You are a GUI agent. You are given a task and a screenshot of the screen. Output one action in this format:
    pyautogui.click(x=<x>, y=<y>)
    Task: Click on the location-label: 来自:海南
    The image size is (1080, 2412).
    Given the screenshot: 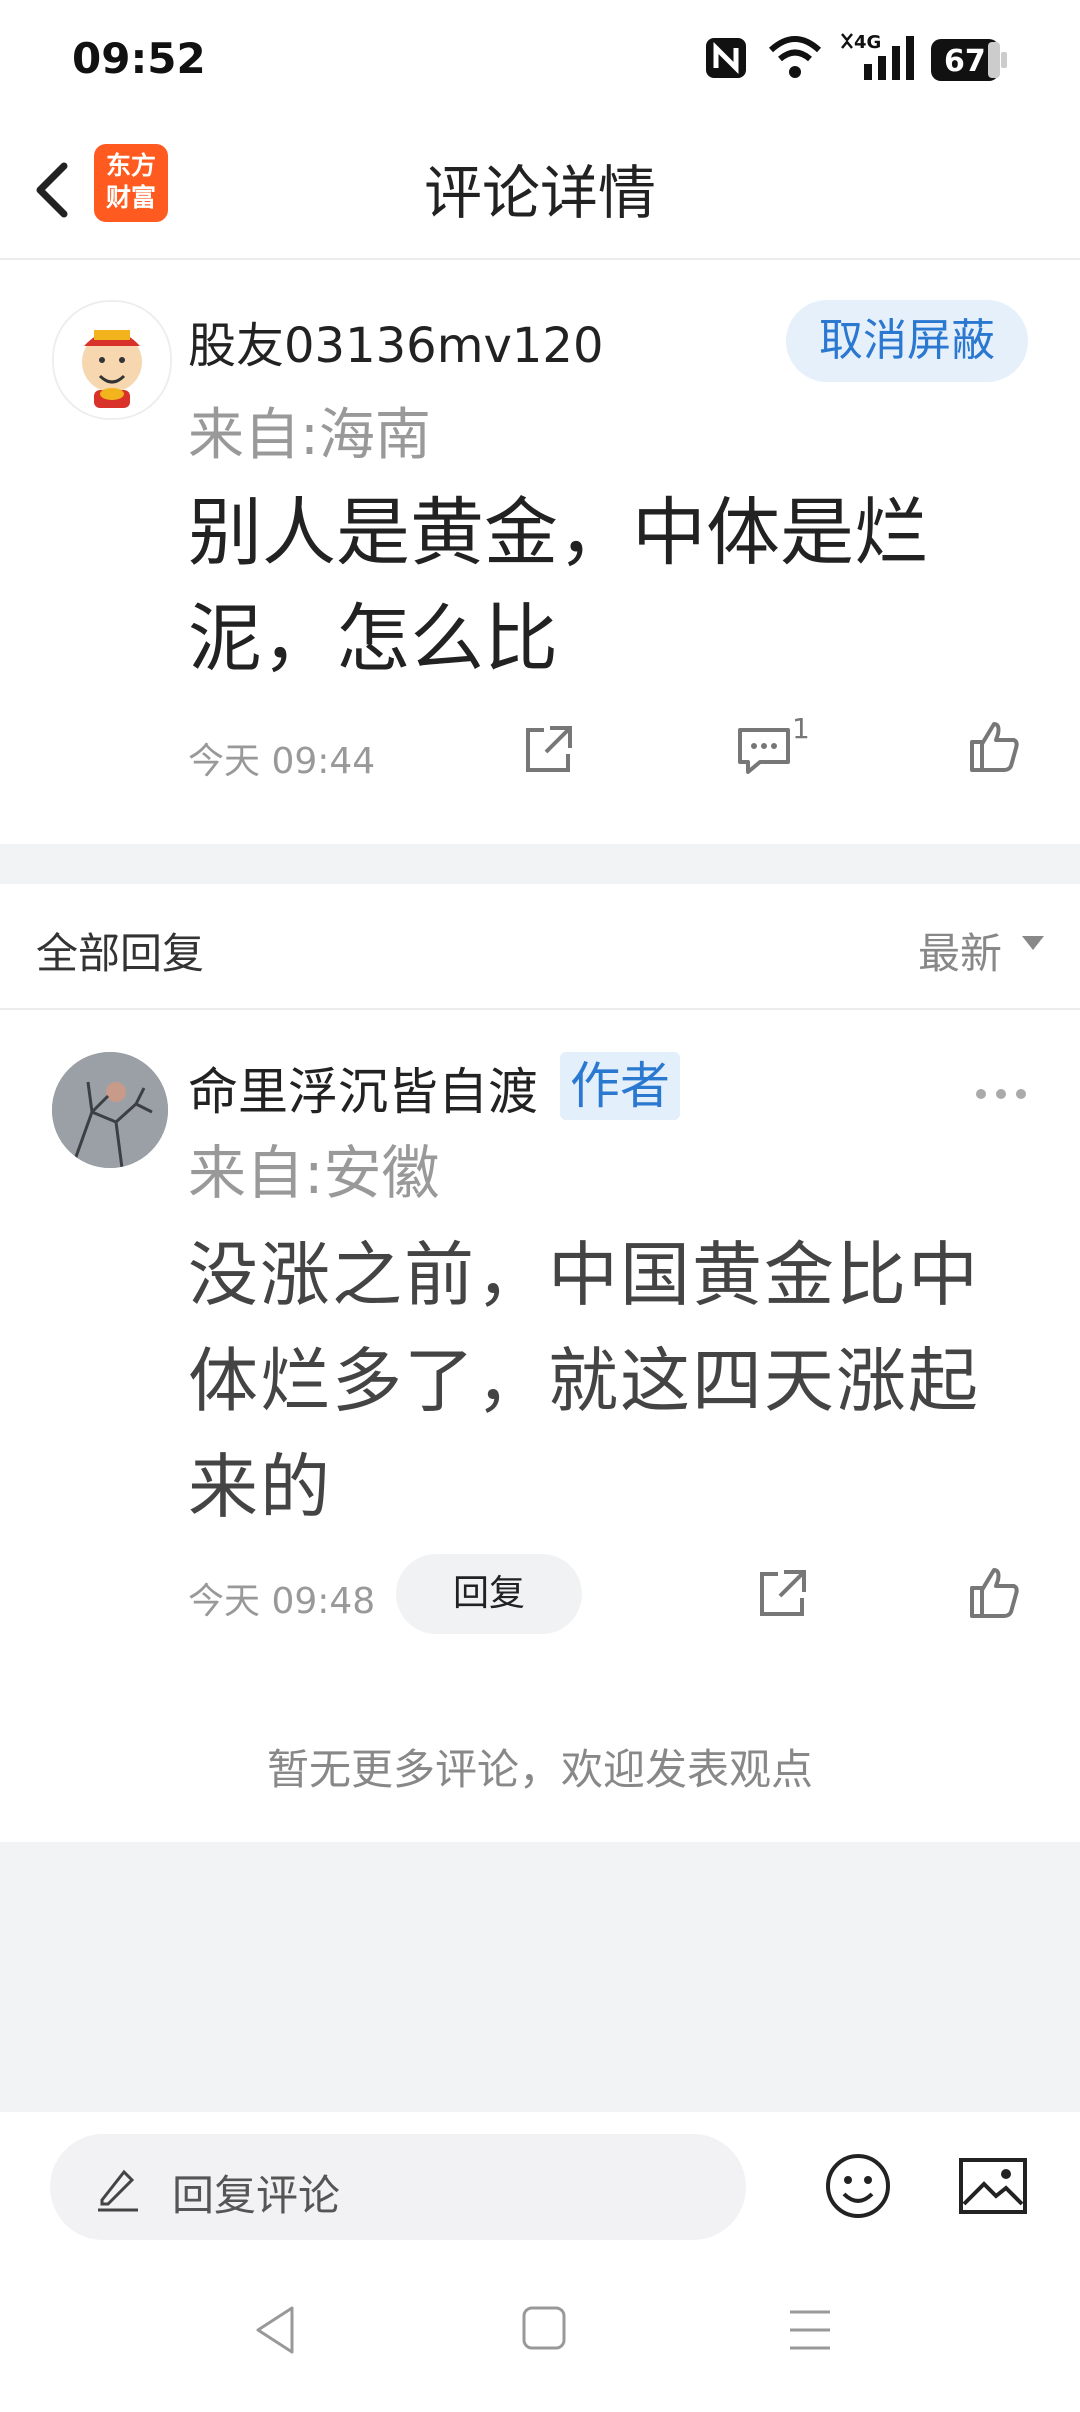 What is the action you would take?
    pyautogui.click(x=309, y=435)
    